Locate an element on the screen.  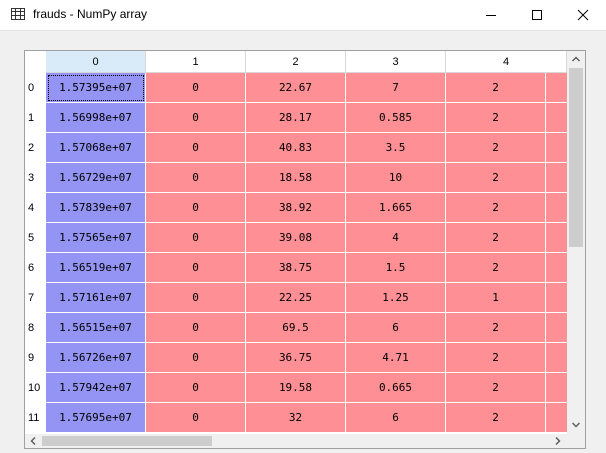
table-cell: 38.75 is located at coordinates (296, 268).